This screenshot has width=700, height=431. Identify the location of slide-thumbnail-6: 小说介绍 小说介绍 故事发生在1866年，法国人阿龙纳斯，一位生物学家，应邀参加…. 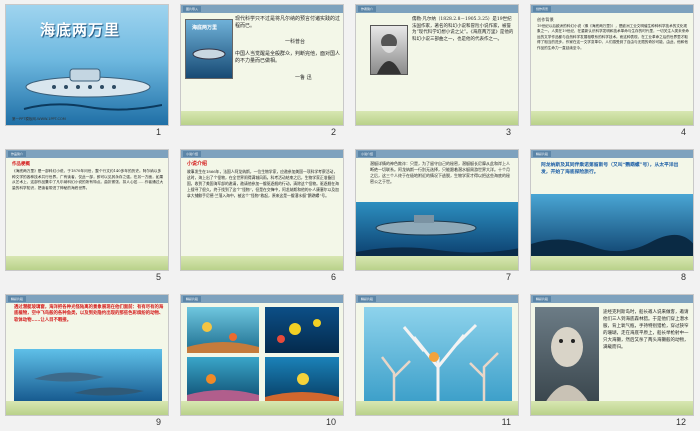
(262, 215).